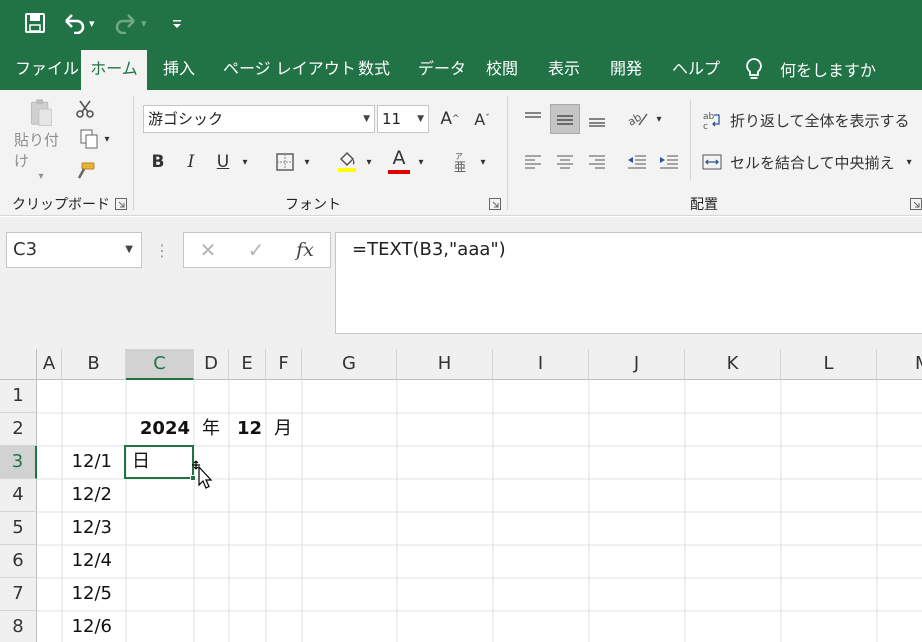 This screenshot has height=642, width=922. Describe the element at coordinates (461, 162) in the screenshot. I see `phonetic-guide-icon: ア亜` at that location.